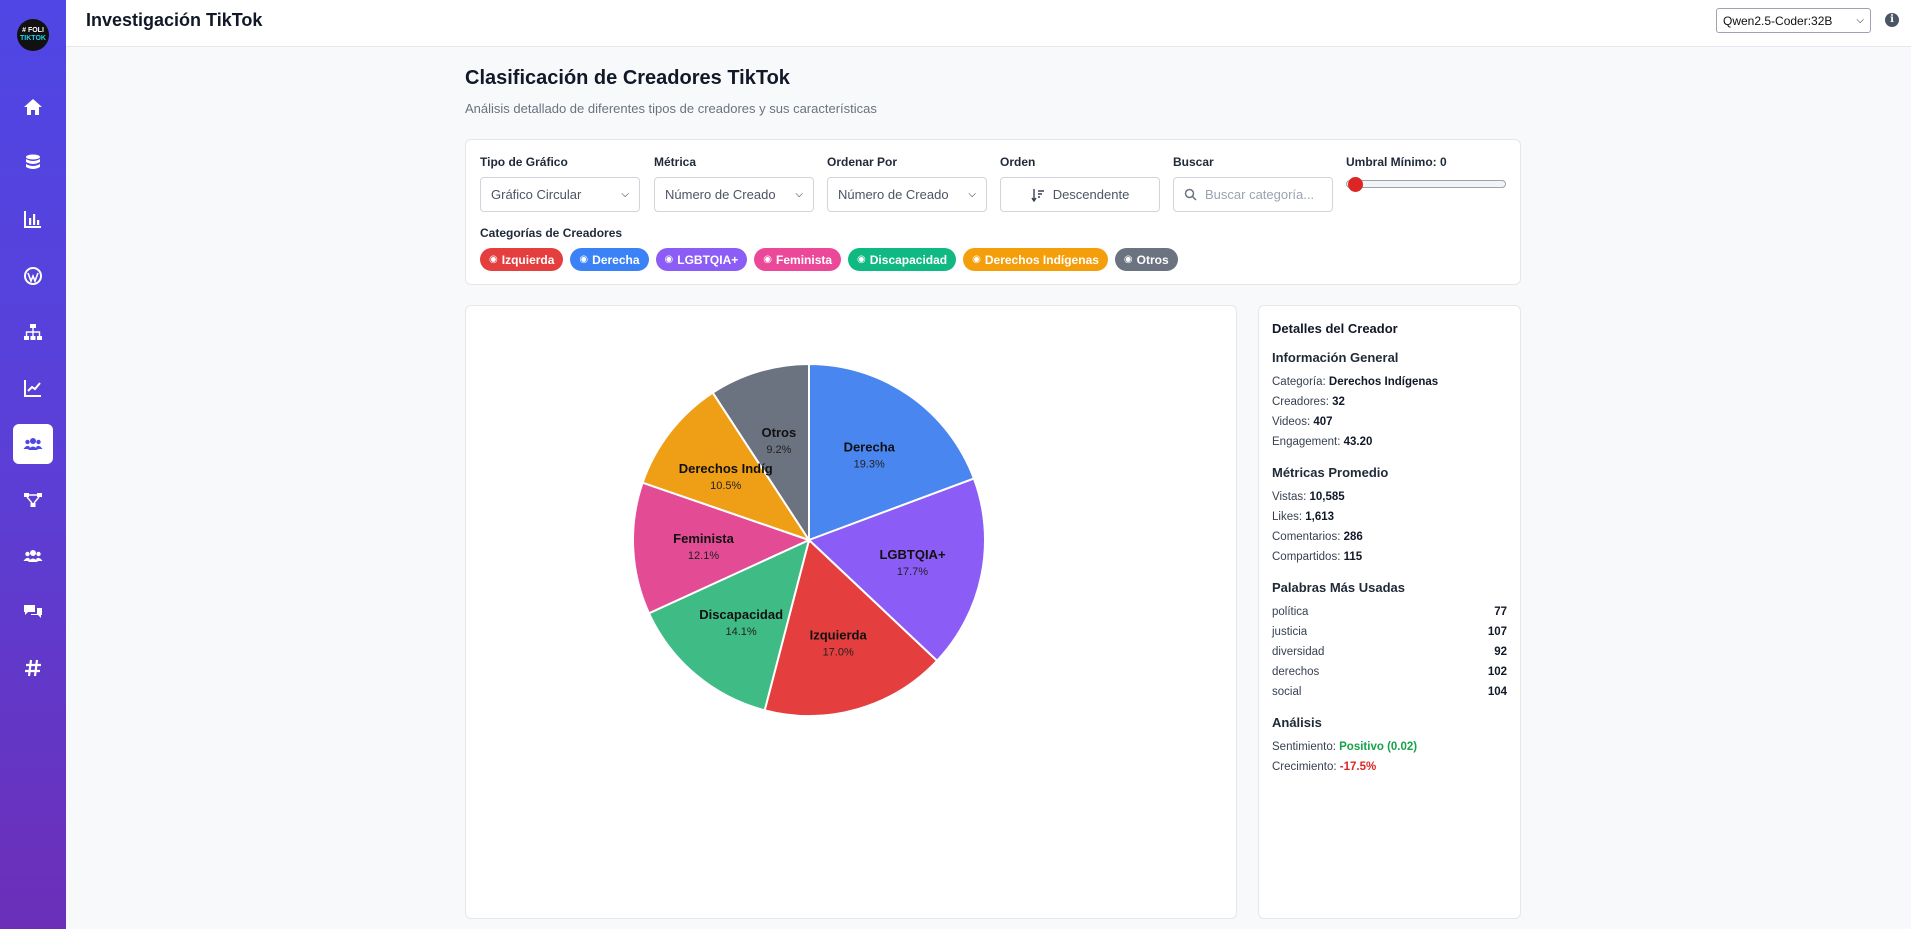 This screenshot has height=929, width=1911. I want to click on comments-icon, so click(33, 611).